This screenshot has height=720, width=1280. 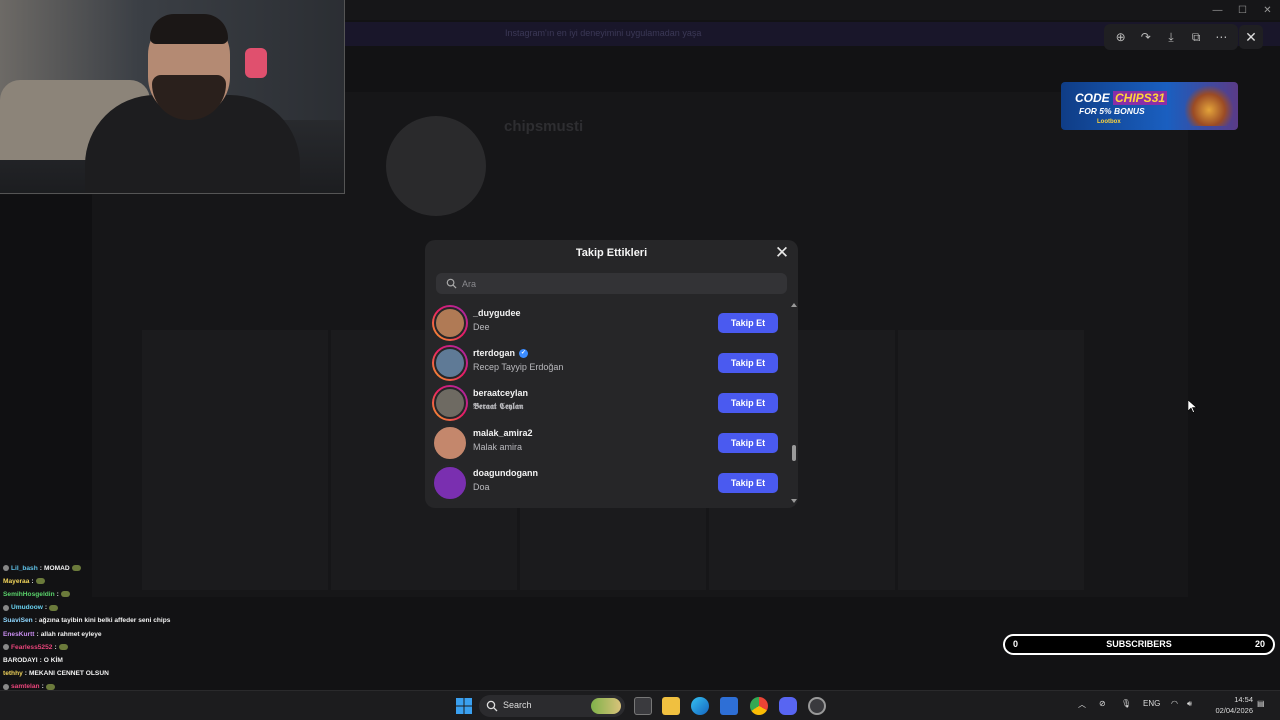 What do you see at coordinates (1151, 703) in the screenshot?
I see `input-language: ENG` at bounding box center [1151, 703].